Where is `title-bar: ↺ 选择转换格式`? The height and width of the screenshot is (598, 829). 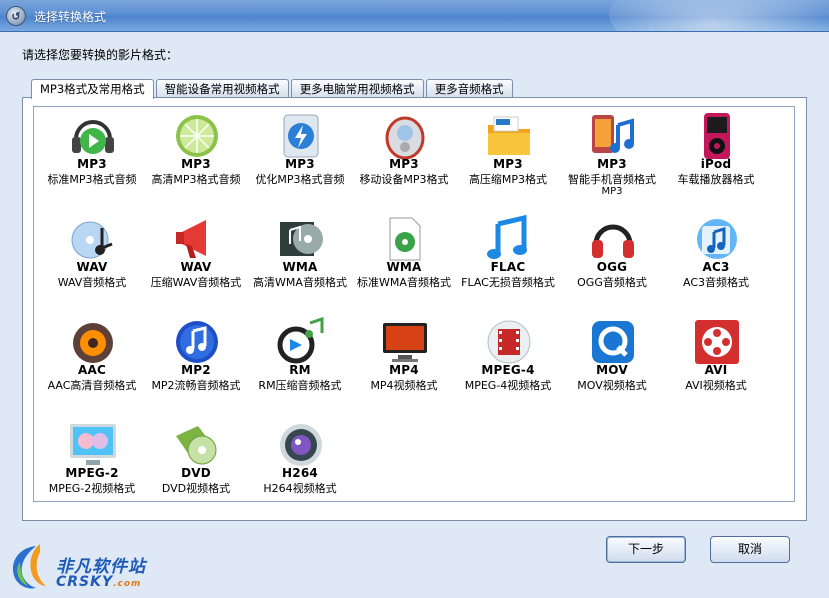
title-bar: ↺ 选择转换格式 is located at coordinates (414, 16).